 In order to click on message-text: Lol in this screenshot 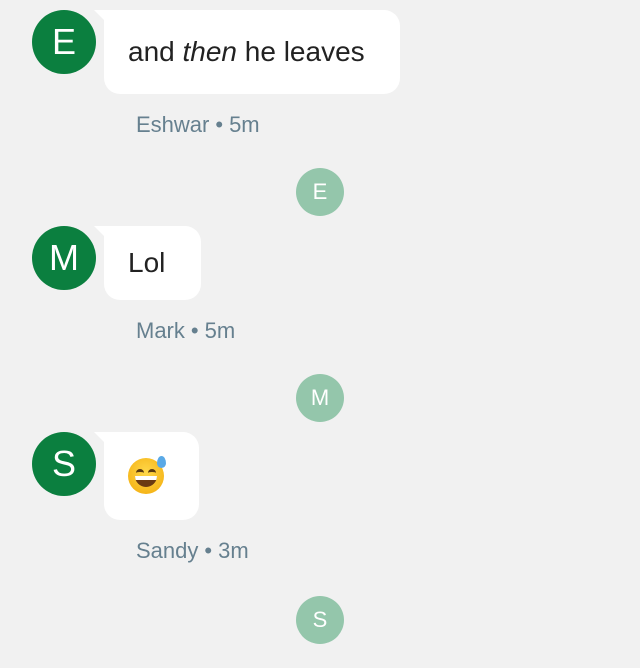, I will do `click(147, 262)`.